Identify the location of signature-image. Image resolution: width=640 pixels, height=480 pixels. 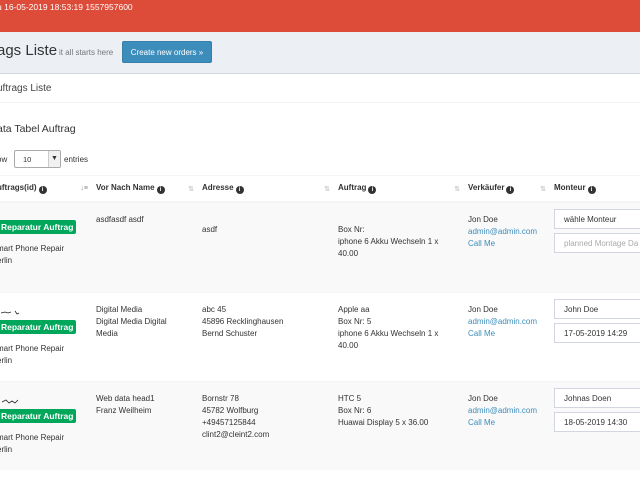
(10, 312).